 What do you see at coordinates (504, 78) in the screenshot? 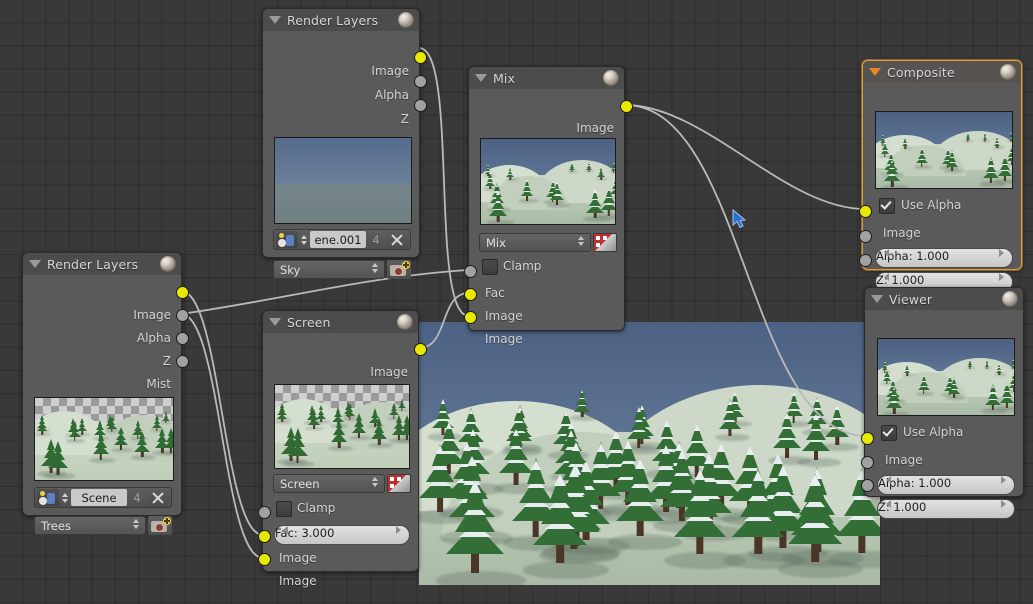
I see `node-title: Mix` at bounding box center [504, 78].